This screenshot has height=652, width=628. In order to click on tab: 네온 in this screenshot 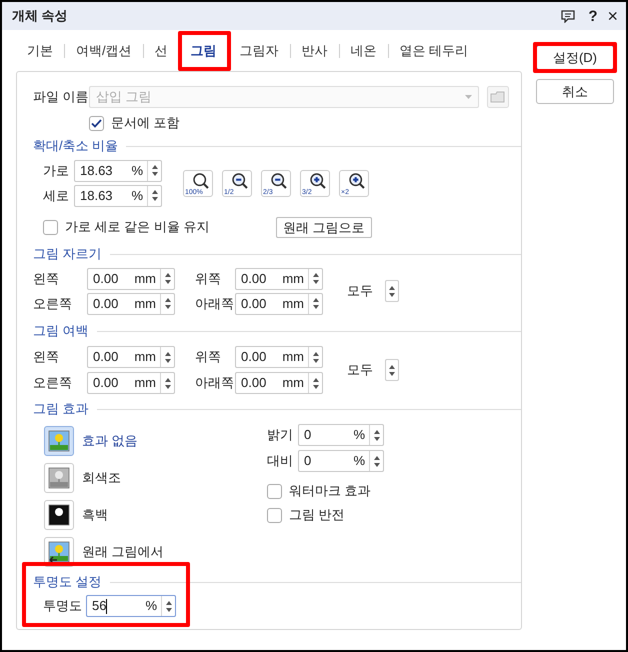, I will do `click(364, 50)`.